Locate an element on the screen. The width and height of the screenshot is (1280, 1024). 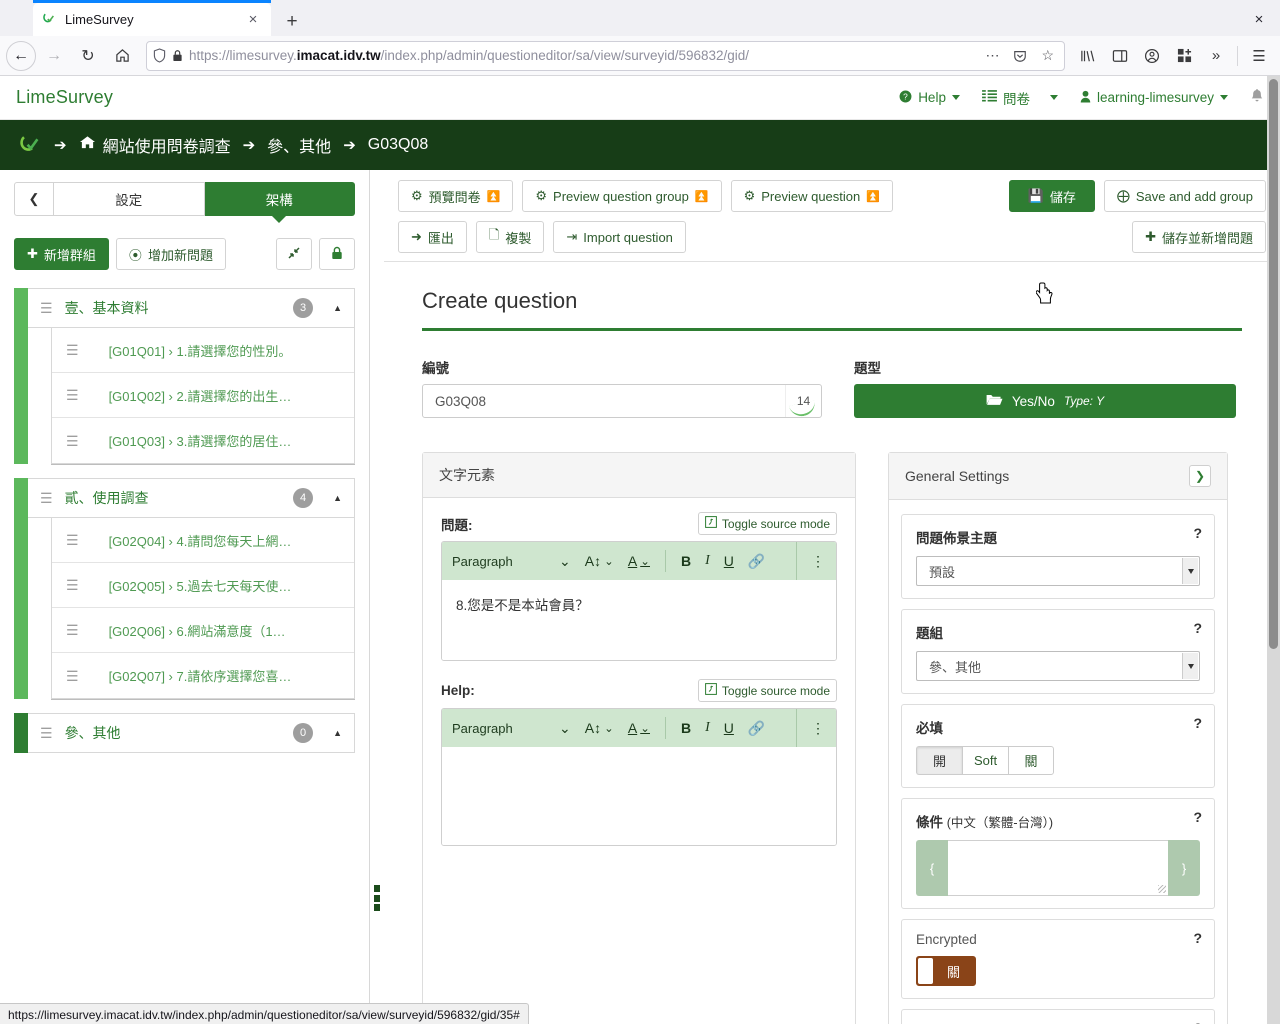
mandatory-option-on: 開 is located at coordinates (939, 760).